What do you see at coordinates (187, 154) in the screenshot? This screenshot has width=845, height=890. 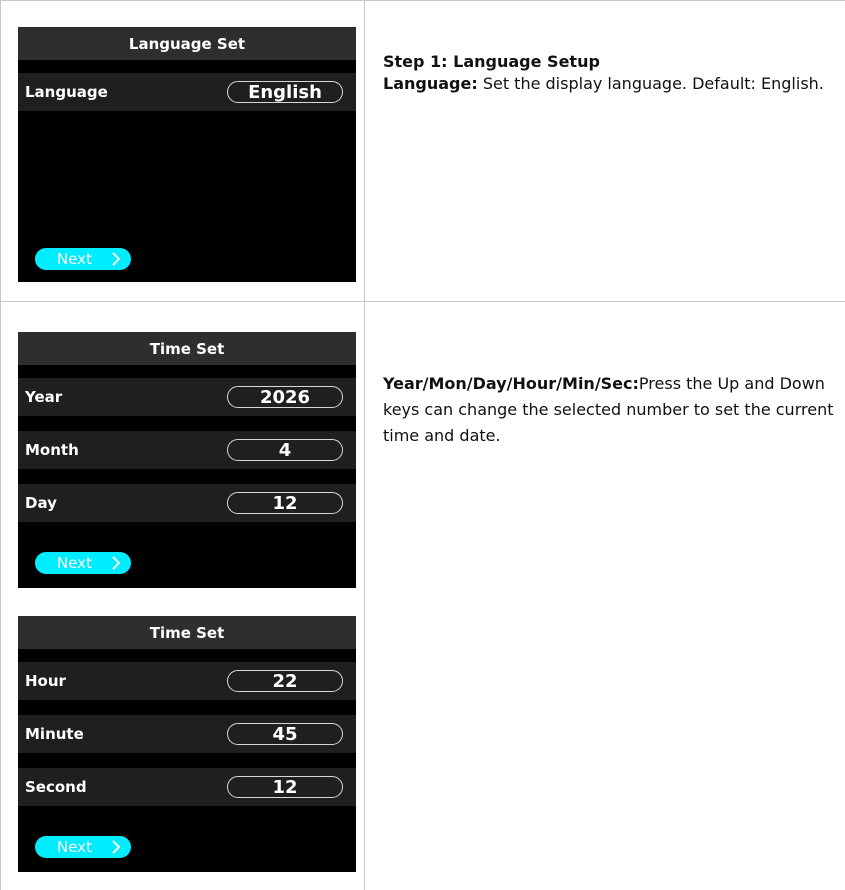 I see `language-set-screen: Language Set Language English Next` at bounding box center [187, 154].